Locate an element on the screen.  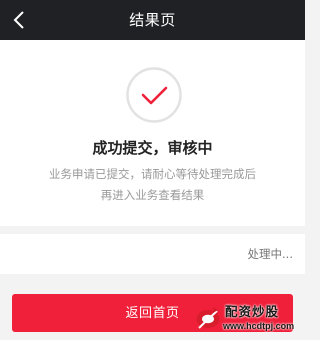
watermark-title: 配资炒股 is located at coordinates (252, 311).